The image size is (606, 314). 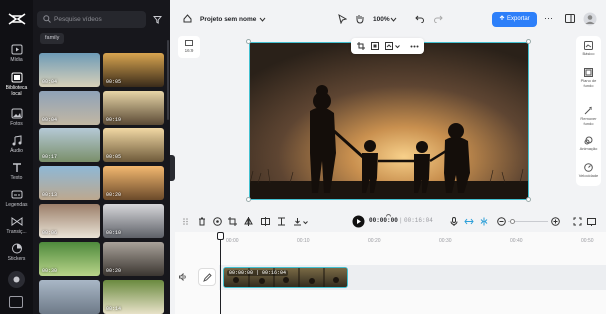 What do you see at coordinates (16, 302) in the screenshot?
I see `keyboard-shortcuts-icon` at bounding box center [16, 302].